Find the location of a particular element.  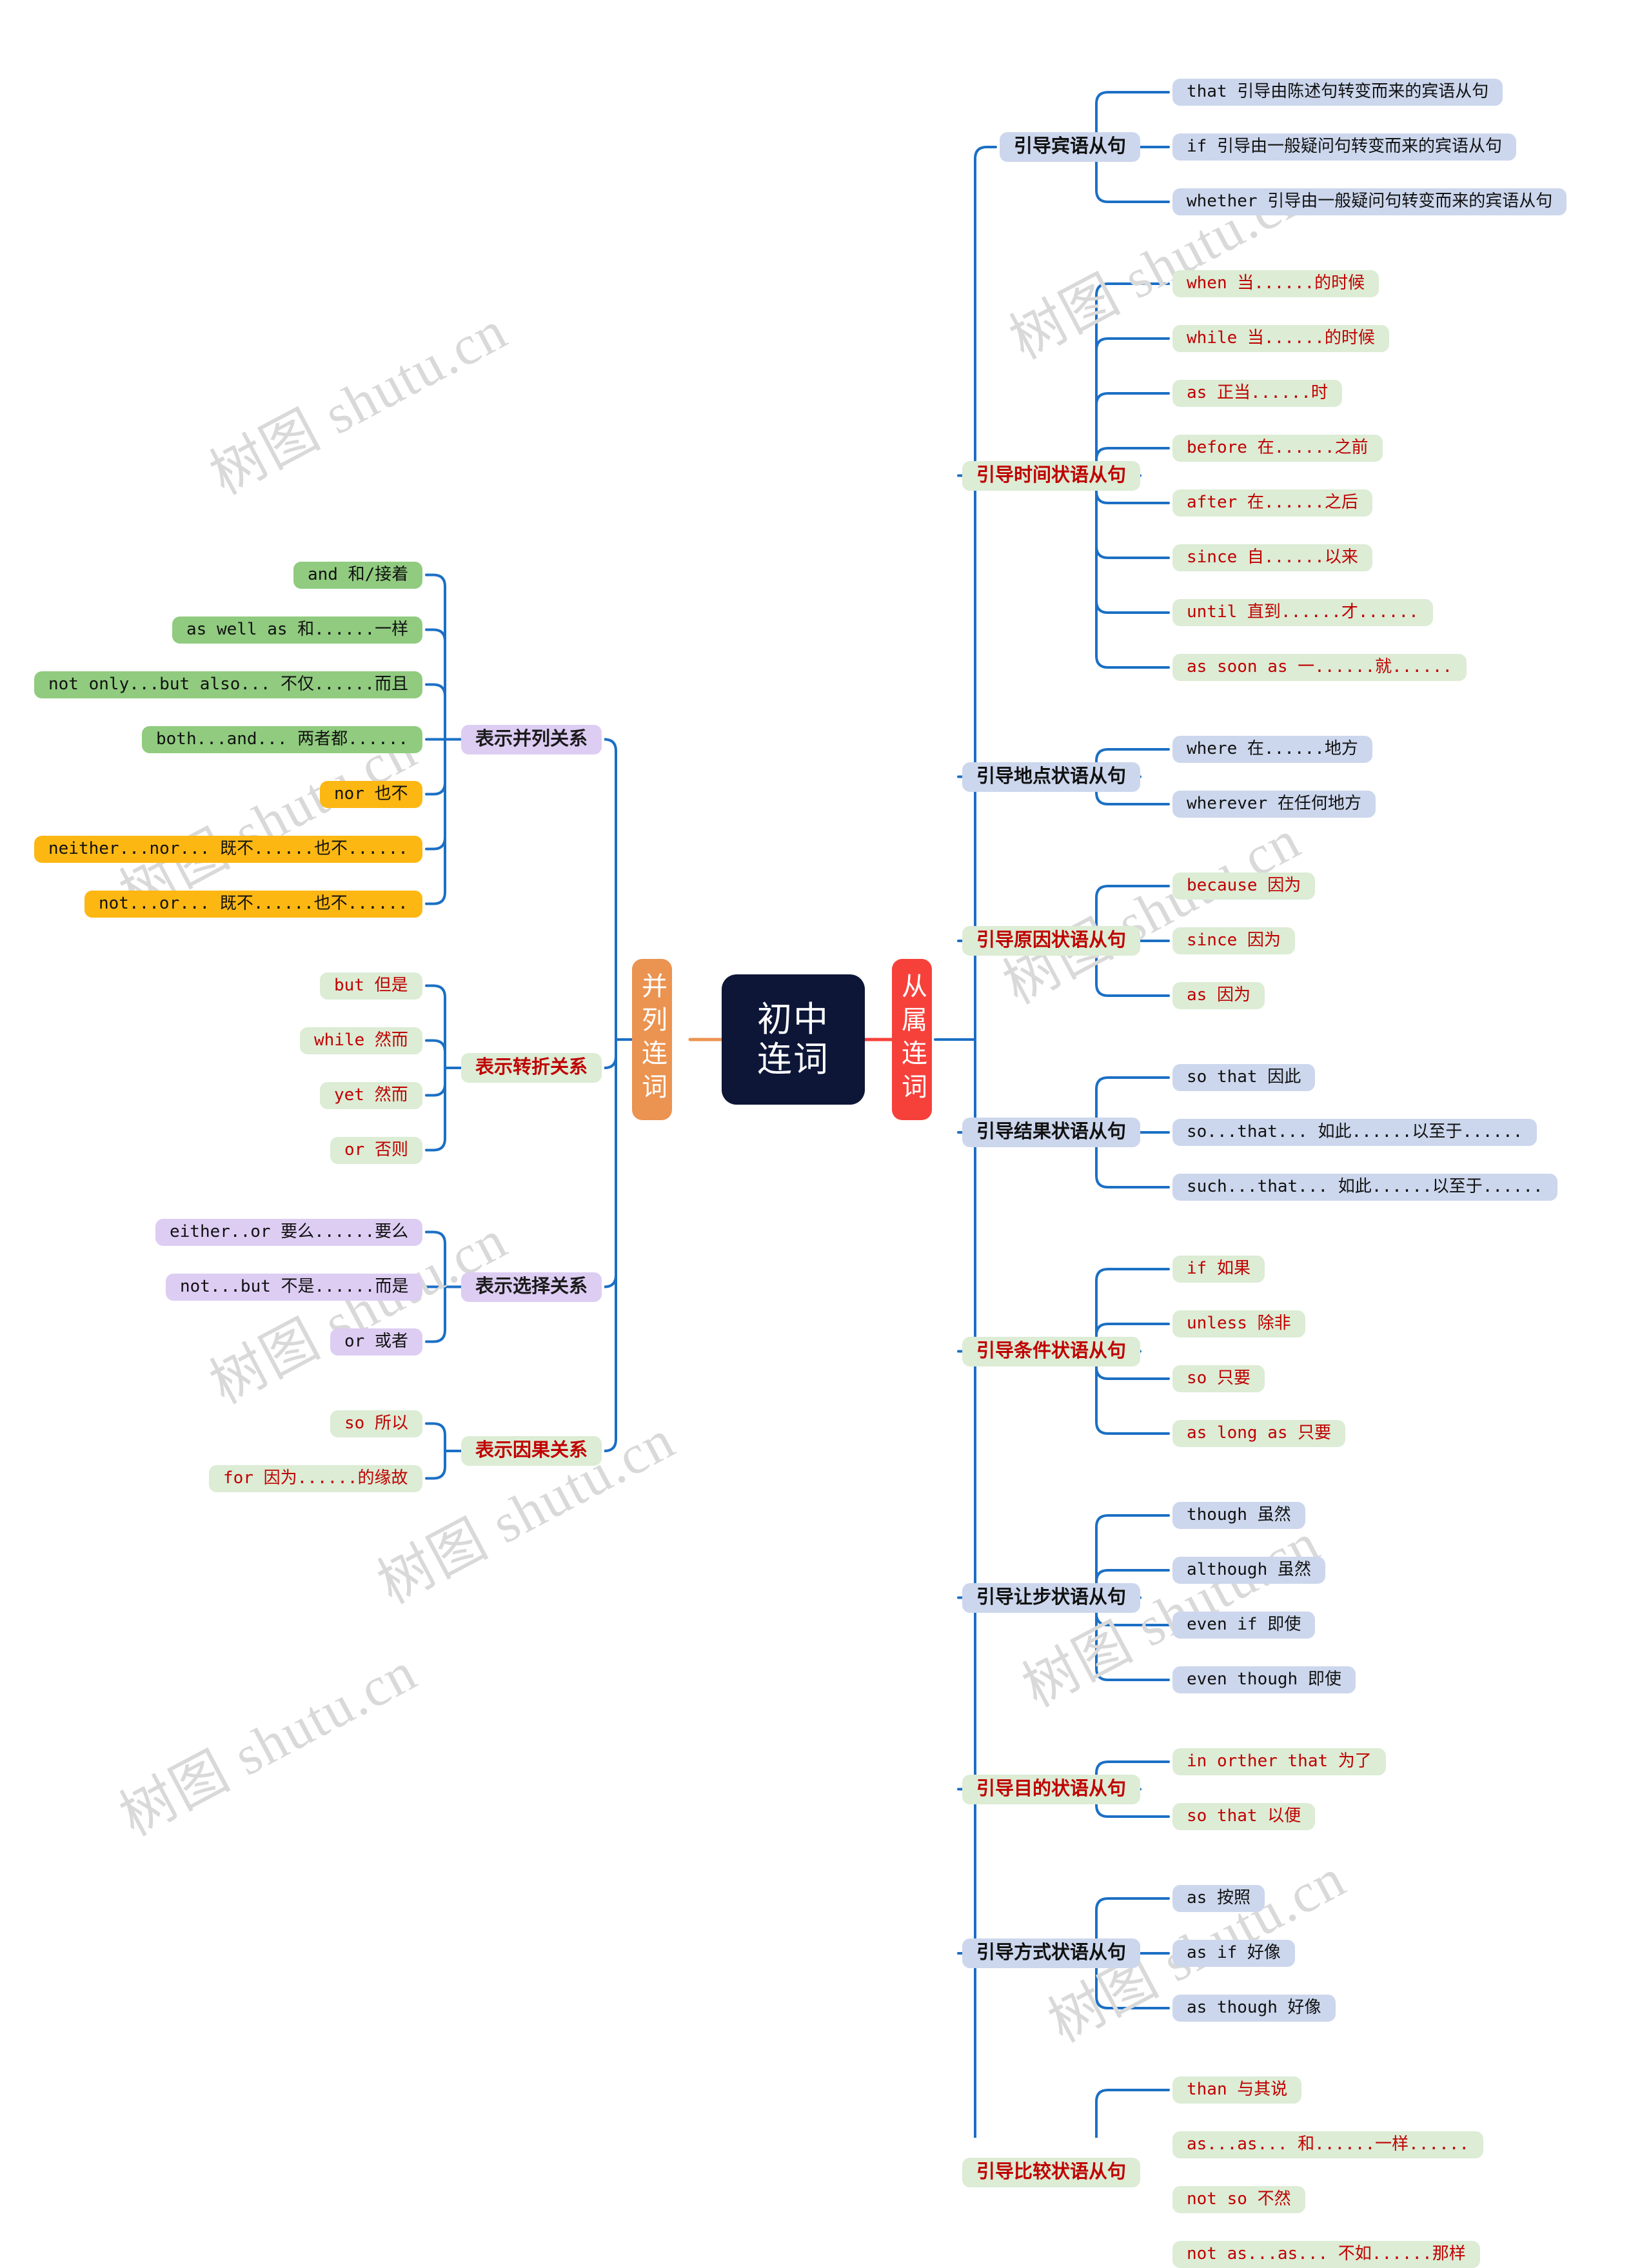

leaf-node: so that 因此 is located at coordinates (1244, 1077).